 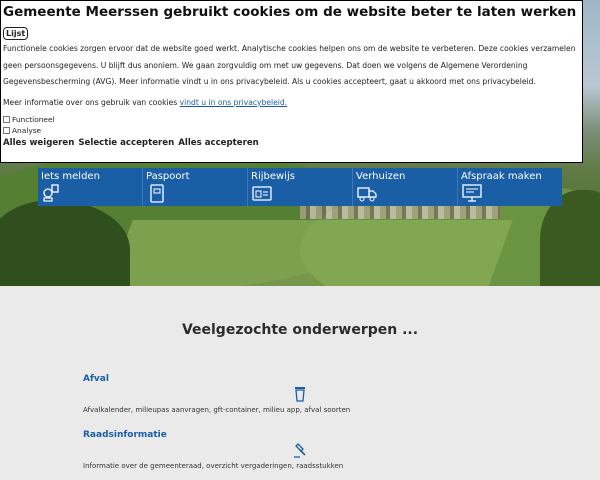 I want to click on checkbox-functioneel, so click(x=6, y=119).